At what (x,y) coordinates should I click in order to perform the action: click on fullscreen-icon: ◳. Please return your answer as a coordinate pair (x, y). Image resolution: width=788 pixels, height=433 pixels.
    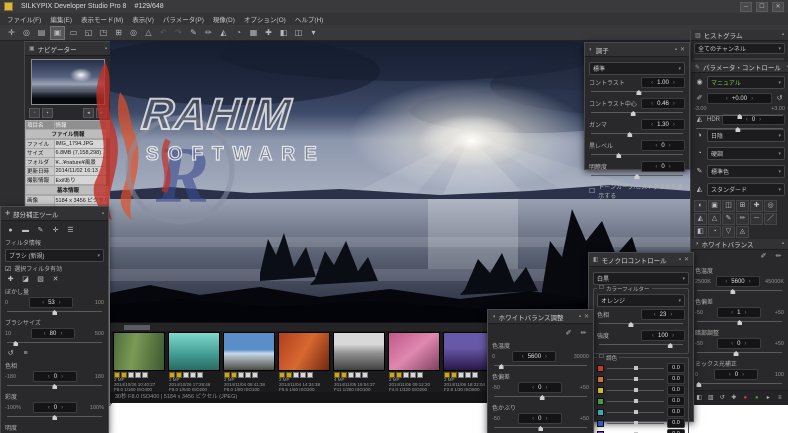
    Looking at the image, I should click on (103, 33).